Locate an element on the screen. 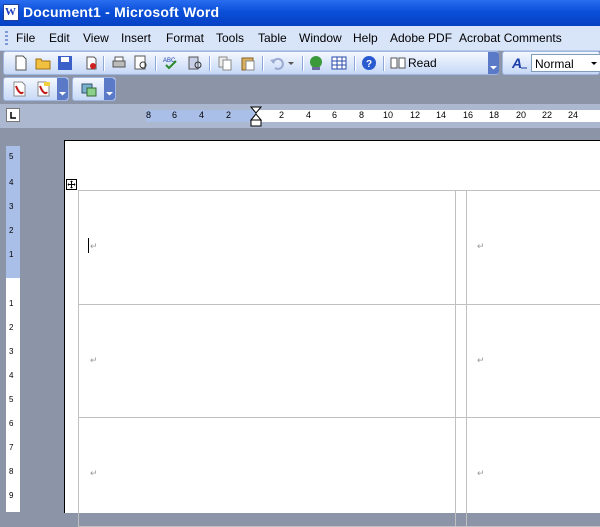 Image resolution: width=600 pixels, height=527 pixels. styles-icon: A is located at coordinates (520, 63).